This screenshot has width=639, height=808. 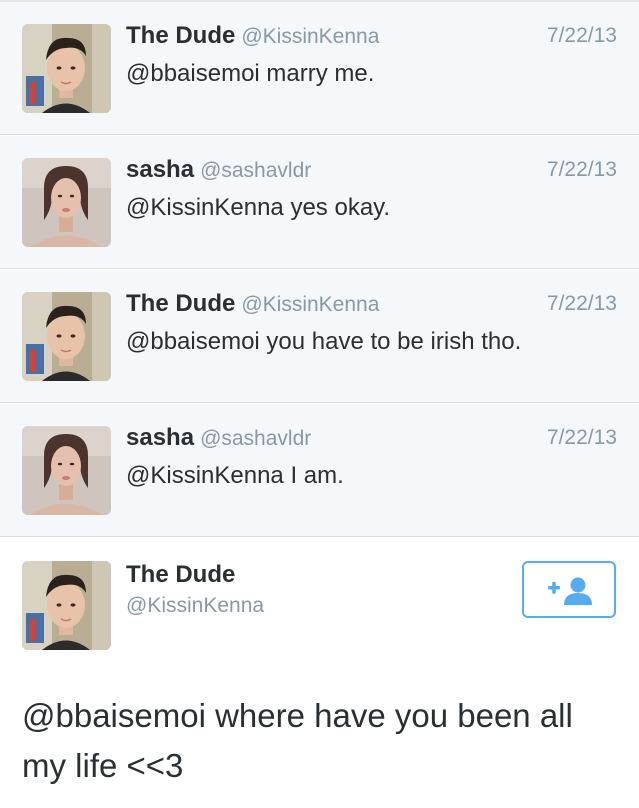 What do you see at coordinates (250, 73) in the screenshot?
I see `tweet-text: @bbaisemoi marry me.` at bounding box center [250, 73].